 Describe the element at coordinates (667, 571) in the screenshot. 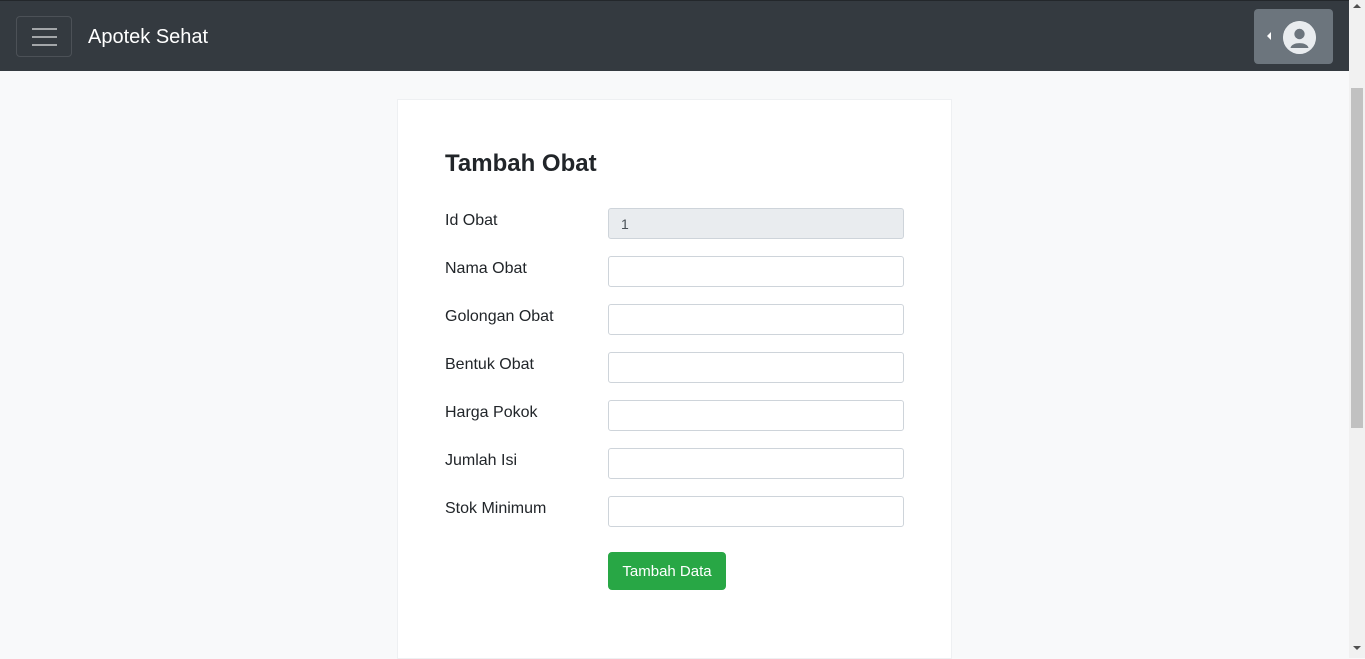

I see `tambah-data-button: Tambah Data` at that location.